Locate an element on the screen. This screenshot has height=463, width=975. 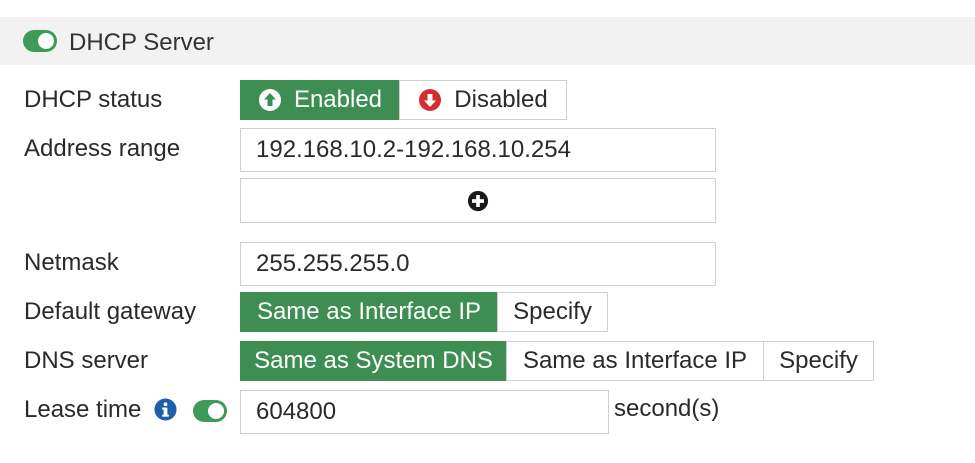
info-icon is located at coordinates (165, 409).